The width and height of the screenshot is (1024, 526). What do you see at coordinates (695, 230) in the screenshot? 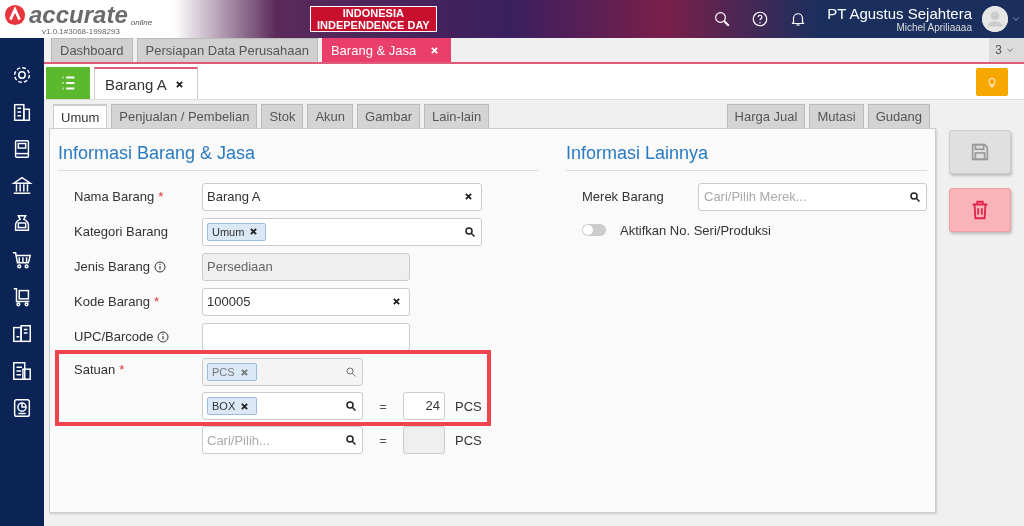
I see `toggle-label: Aktifkan No. Seri/Produksi` at bounding box center [695, 230].